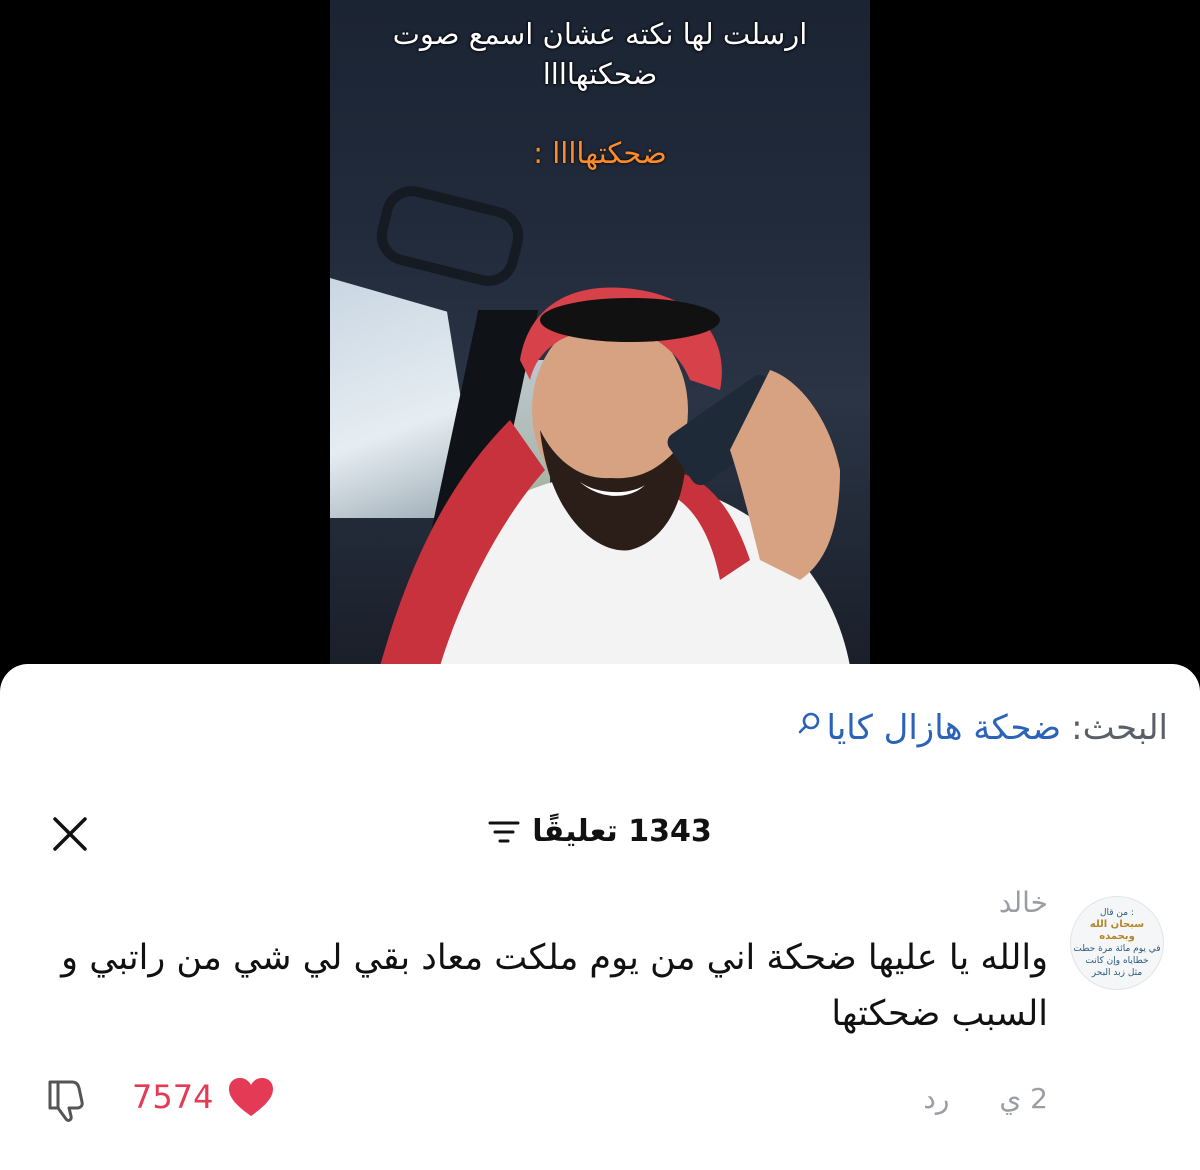 This screenshot has width=1200, height=1170. Describe the element at coordinates (173, 1097) in the screenshot. I see `like-count: 7574` at that location.